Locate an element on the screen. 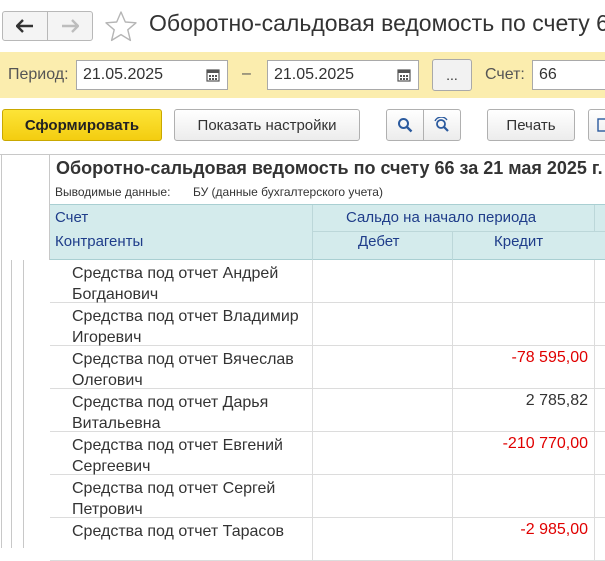  row-counterparty-name: Средства под отчет Андрей Богданович is located at coordinates (175, 284).